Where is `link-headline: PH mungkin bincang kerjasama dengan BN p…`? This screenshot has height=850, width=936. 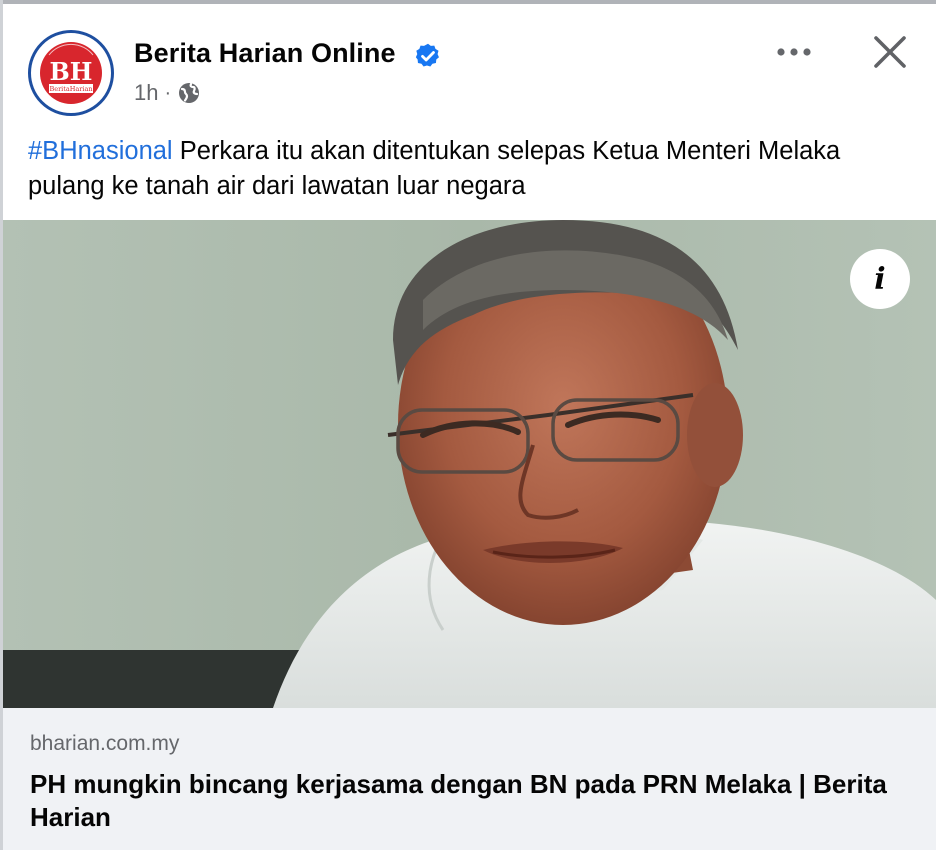
link-headline: PH mungkin bincang kerjasama dengan BN p… is located at coordinates (458, 800).